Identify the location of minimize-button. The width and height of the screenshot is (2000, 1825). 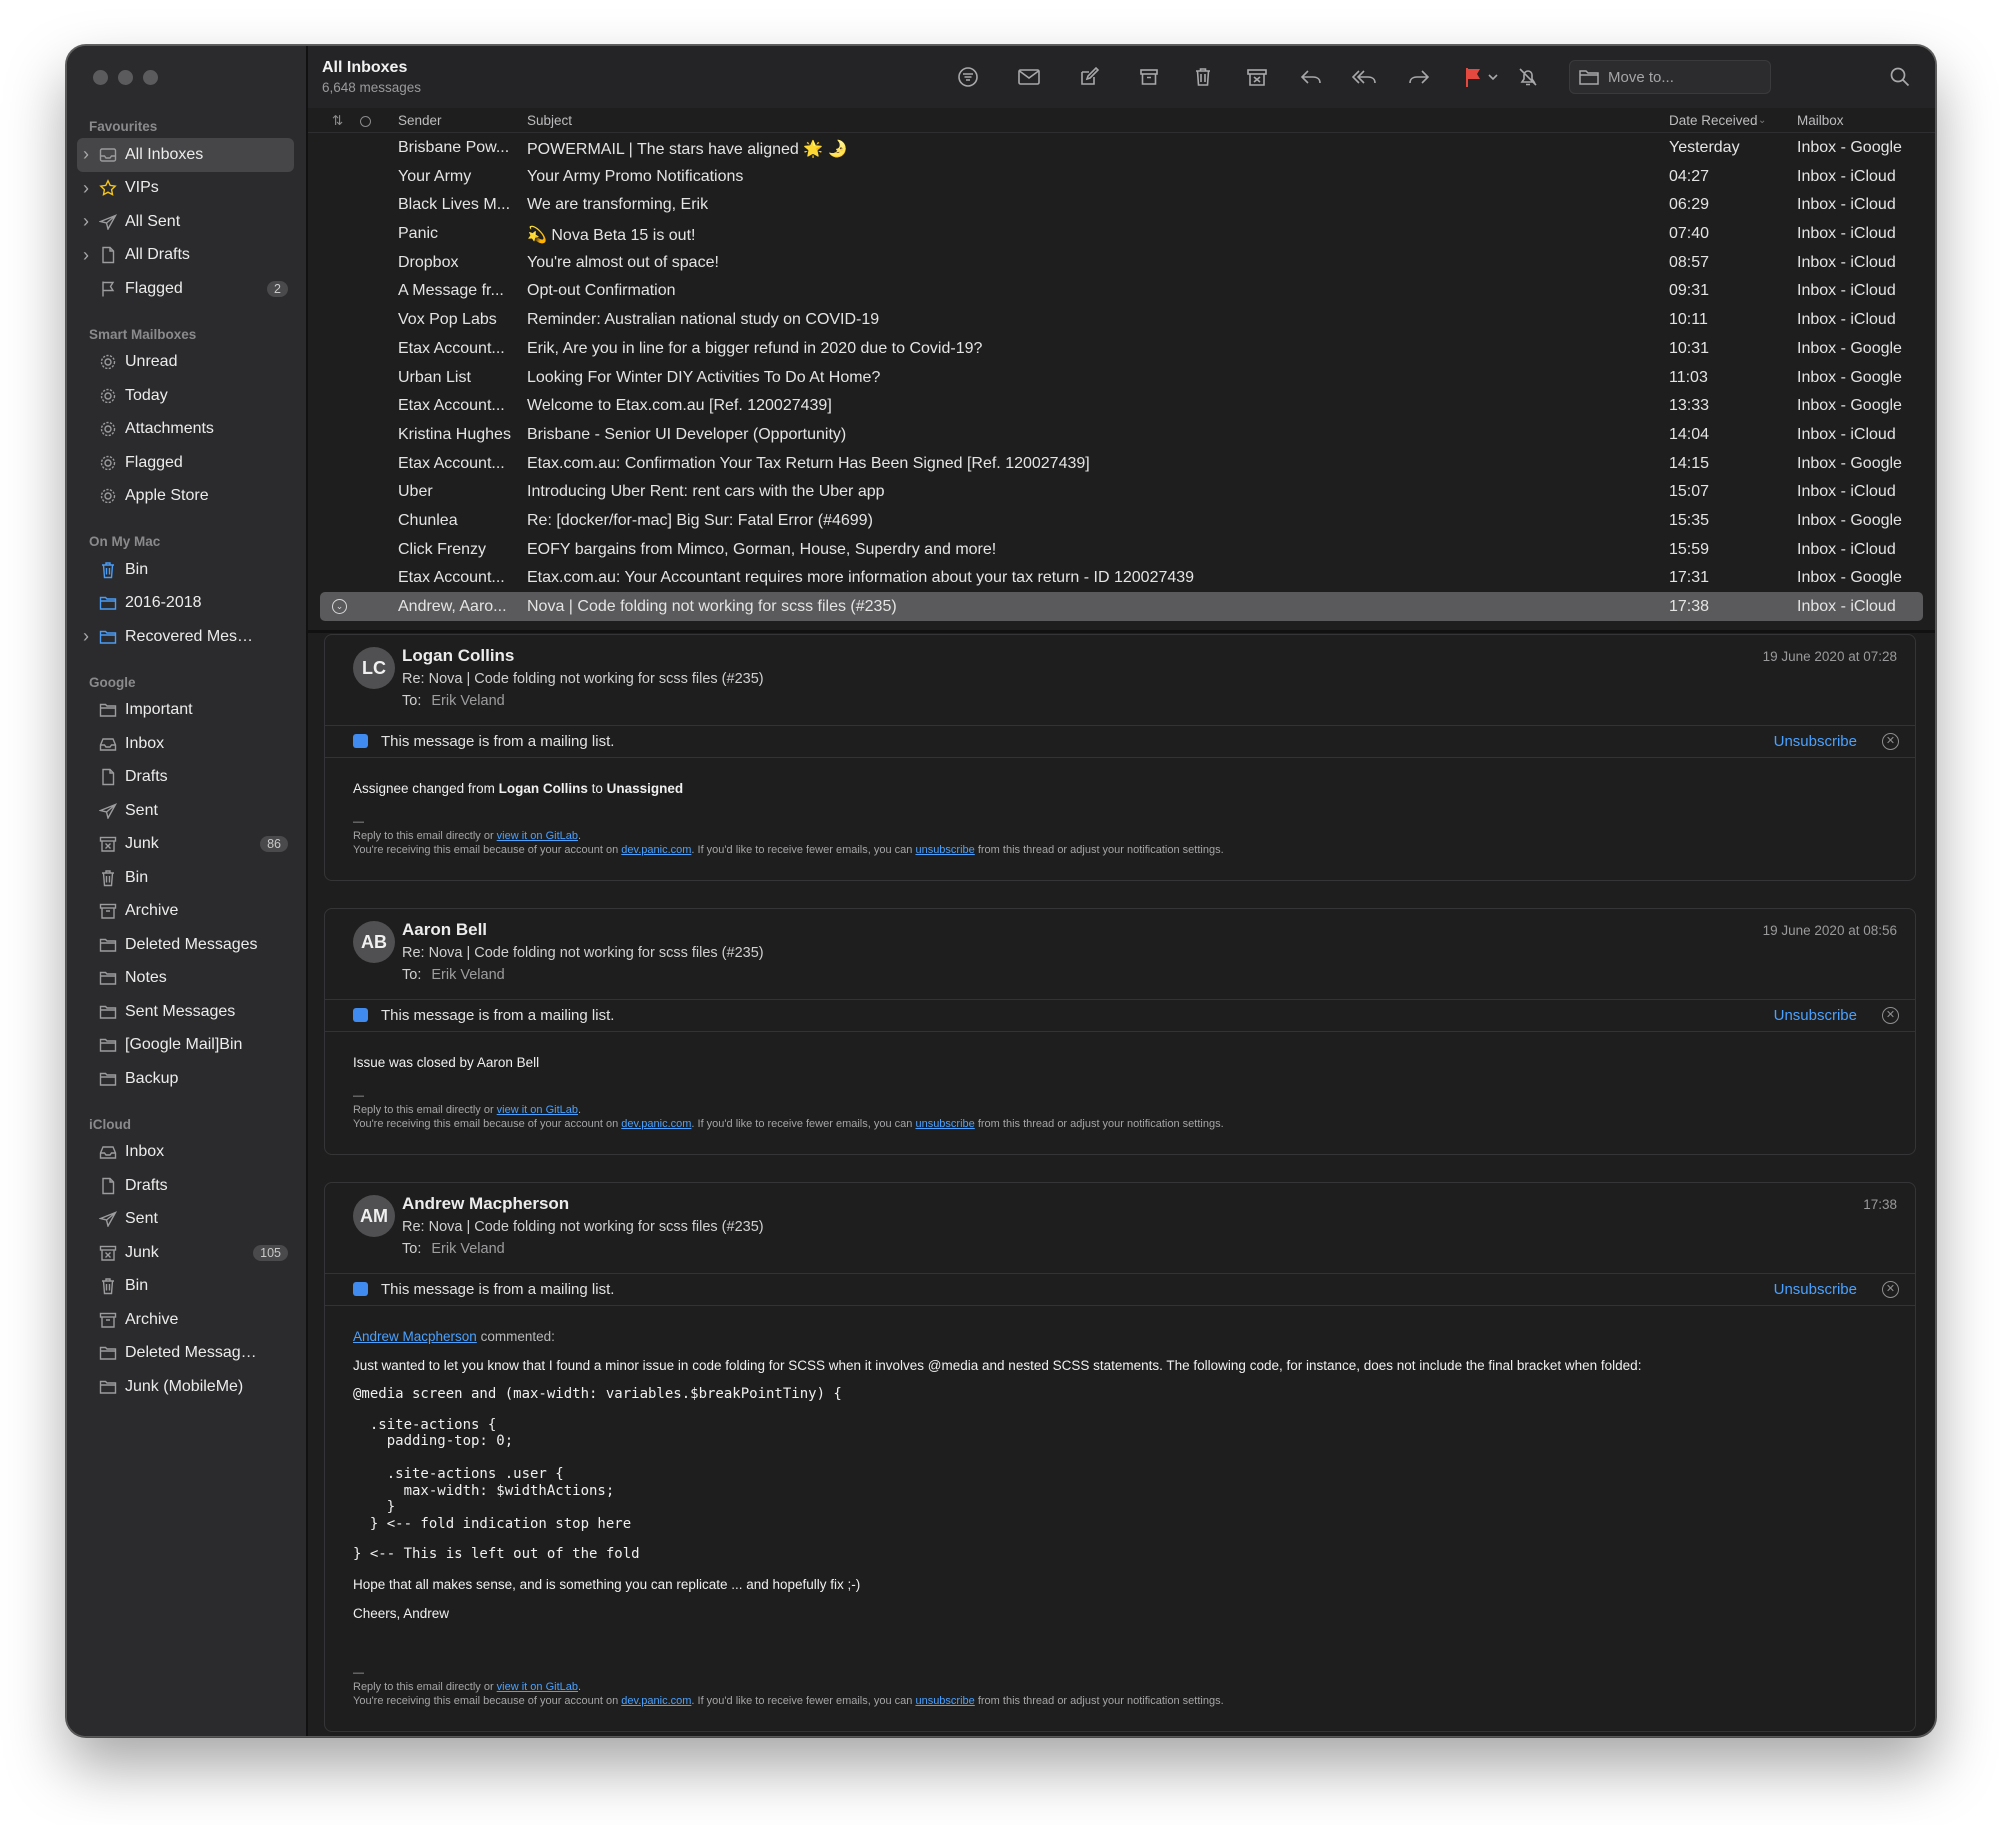
(125, 77).